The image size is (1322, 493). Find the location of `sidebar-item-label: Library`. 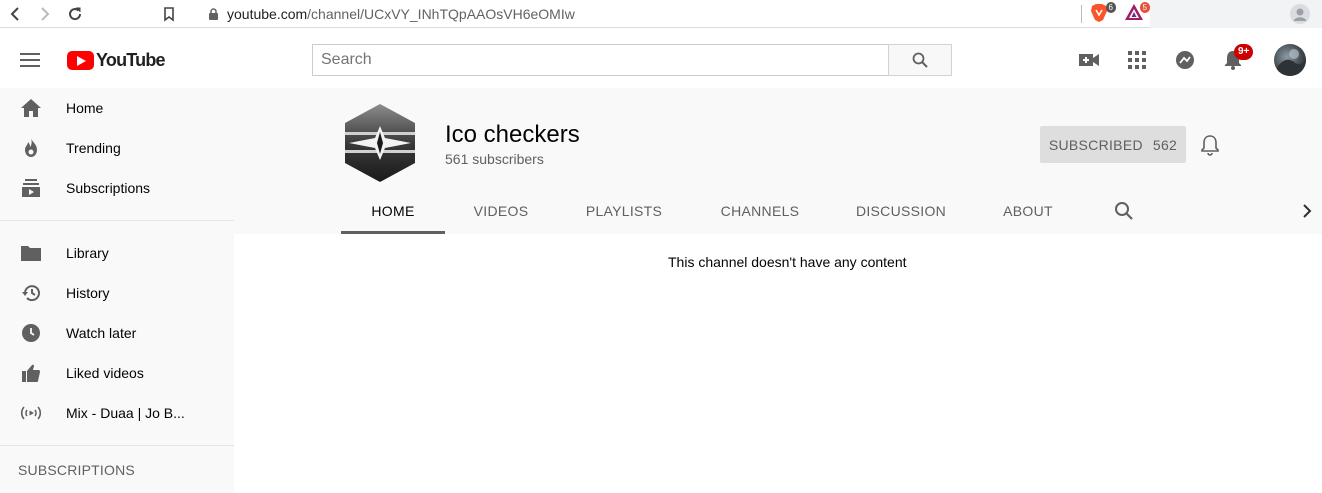

sidebar-item-label: Library is located at coordinates (87, 253).